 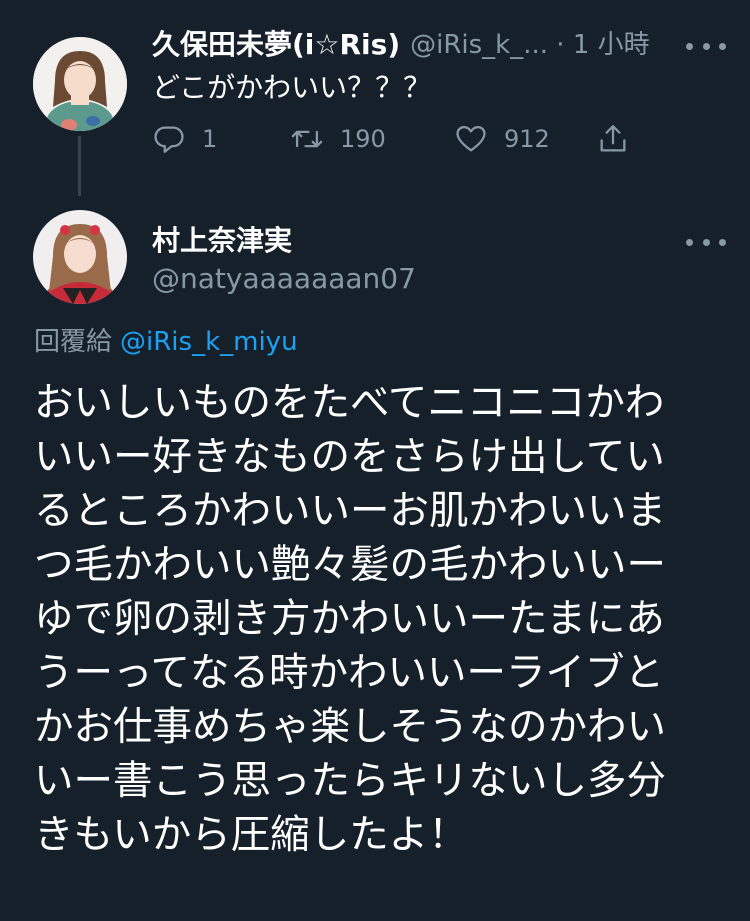 I want to click on heart-icon, so click(x=471, y=138).